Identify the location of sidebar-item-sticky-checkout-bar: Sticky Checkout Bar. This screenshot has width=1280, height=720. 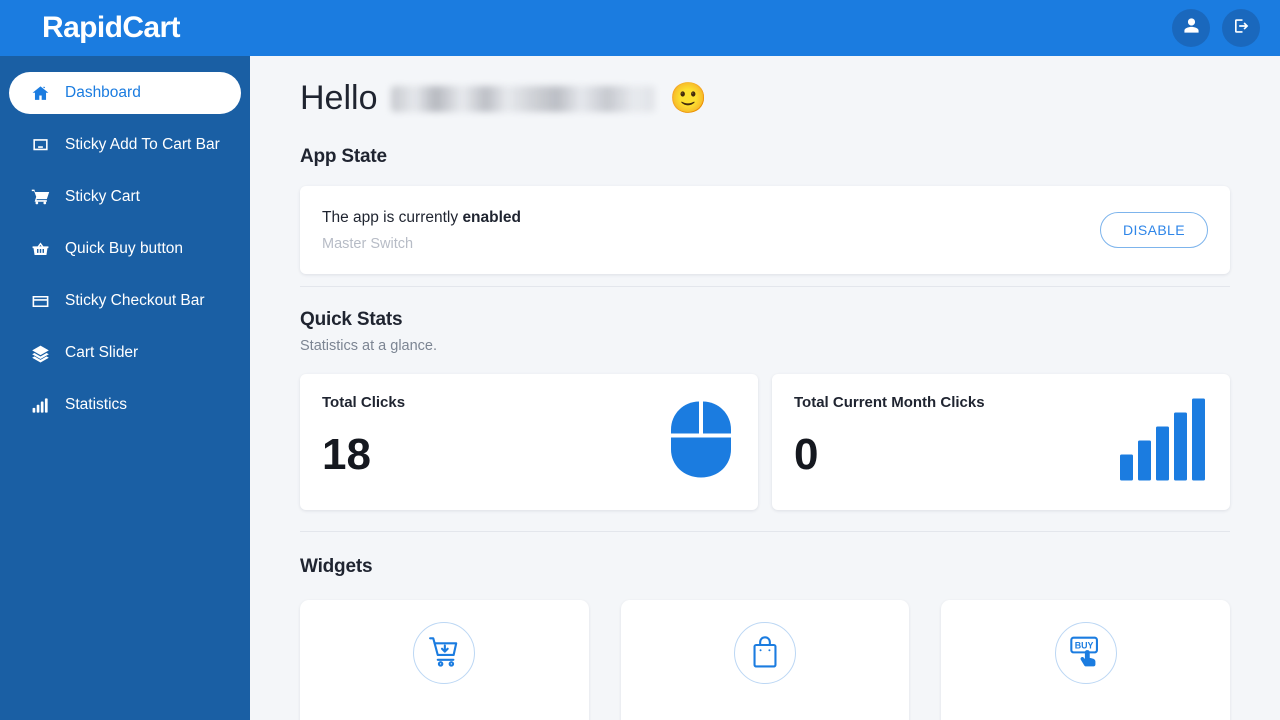
(125, 301).